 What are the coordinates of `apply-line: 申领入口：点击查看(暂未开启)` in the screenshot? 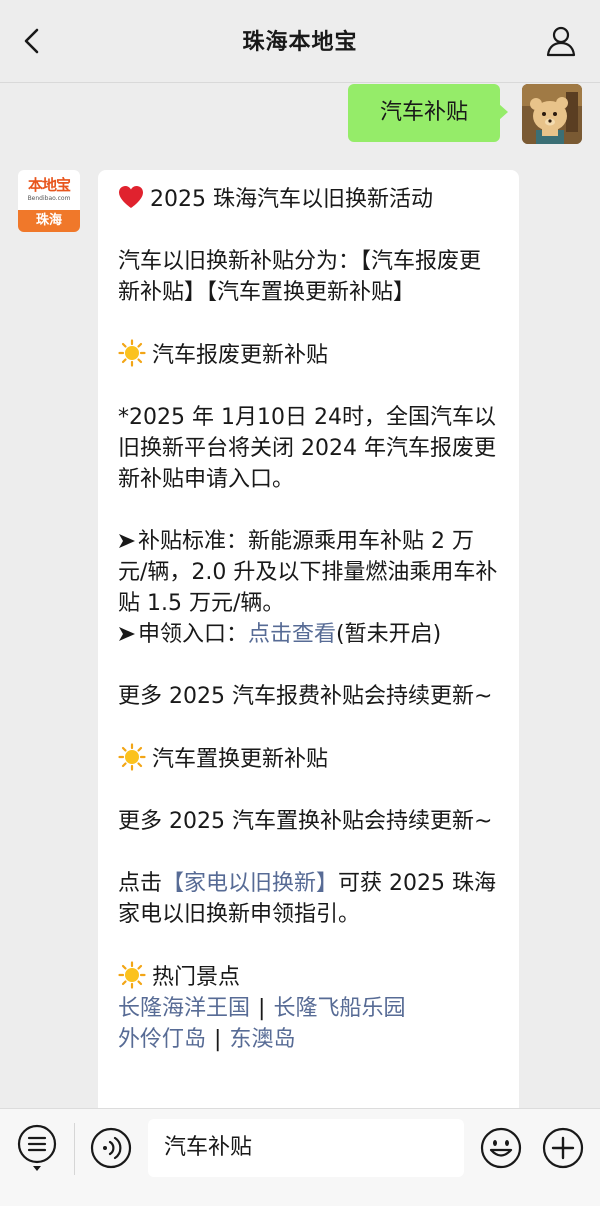 It's located at (308, 634).